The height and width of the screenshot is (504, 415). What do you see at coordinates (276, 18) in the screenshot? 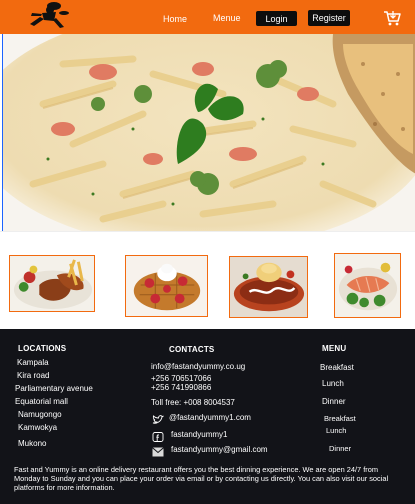
I see `login-button: Login` at bounding box center [276, 18].